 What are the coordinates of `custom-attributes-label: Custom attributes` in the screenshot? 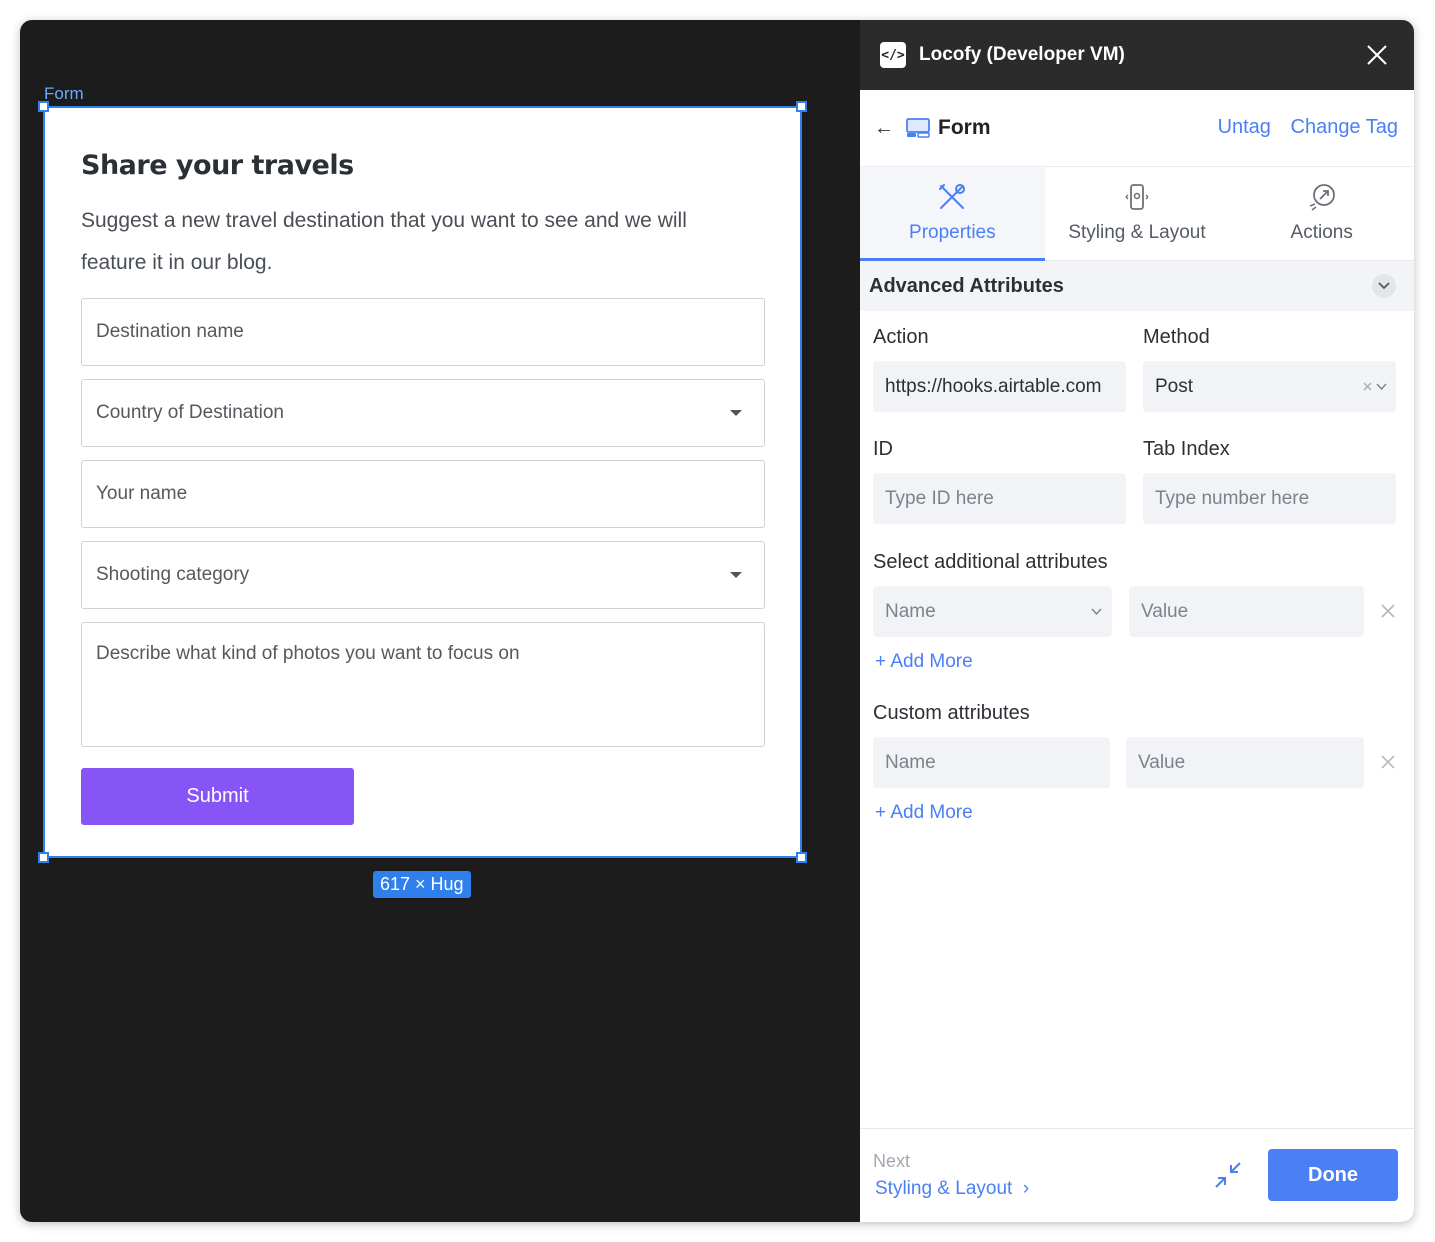 It's located at (951, 713).